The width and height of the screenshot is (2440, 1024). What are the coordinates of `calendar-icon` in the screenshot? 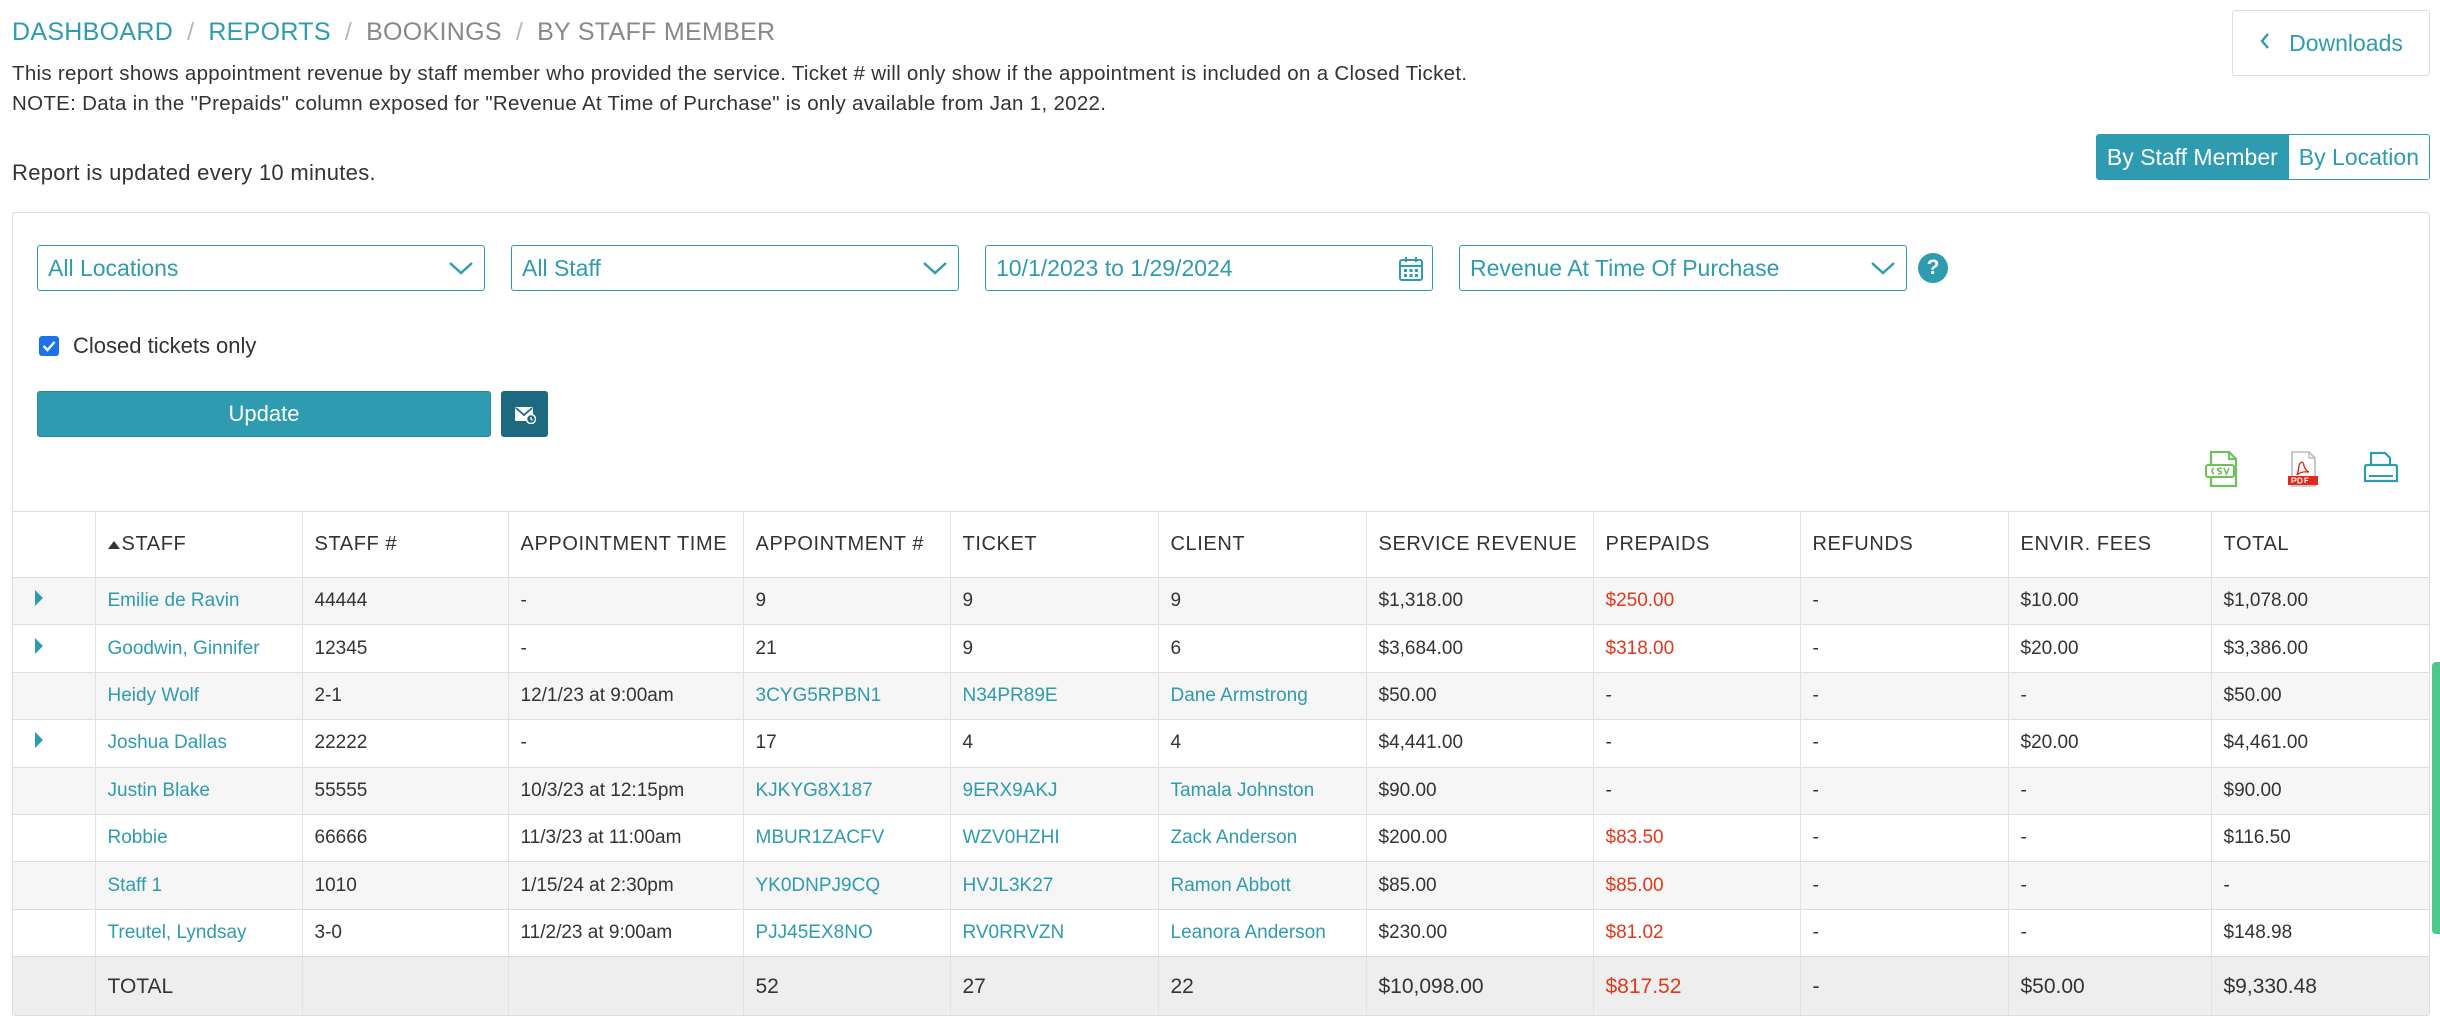 It's located at (1411, 269).